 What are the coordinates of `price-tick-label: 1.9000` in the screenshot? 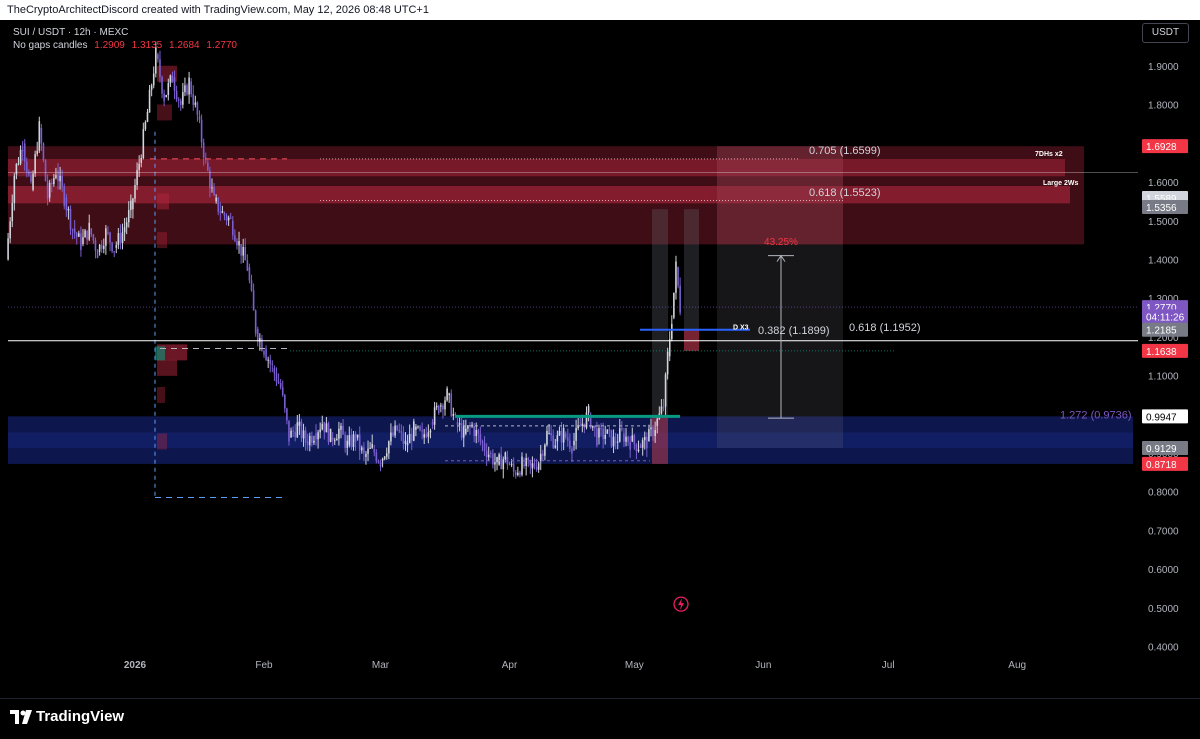 It's located at (1163, 67).